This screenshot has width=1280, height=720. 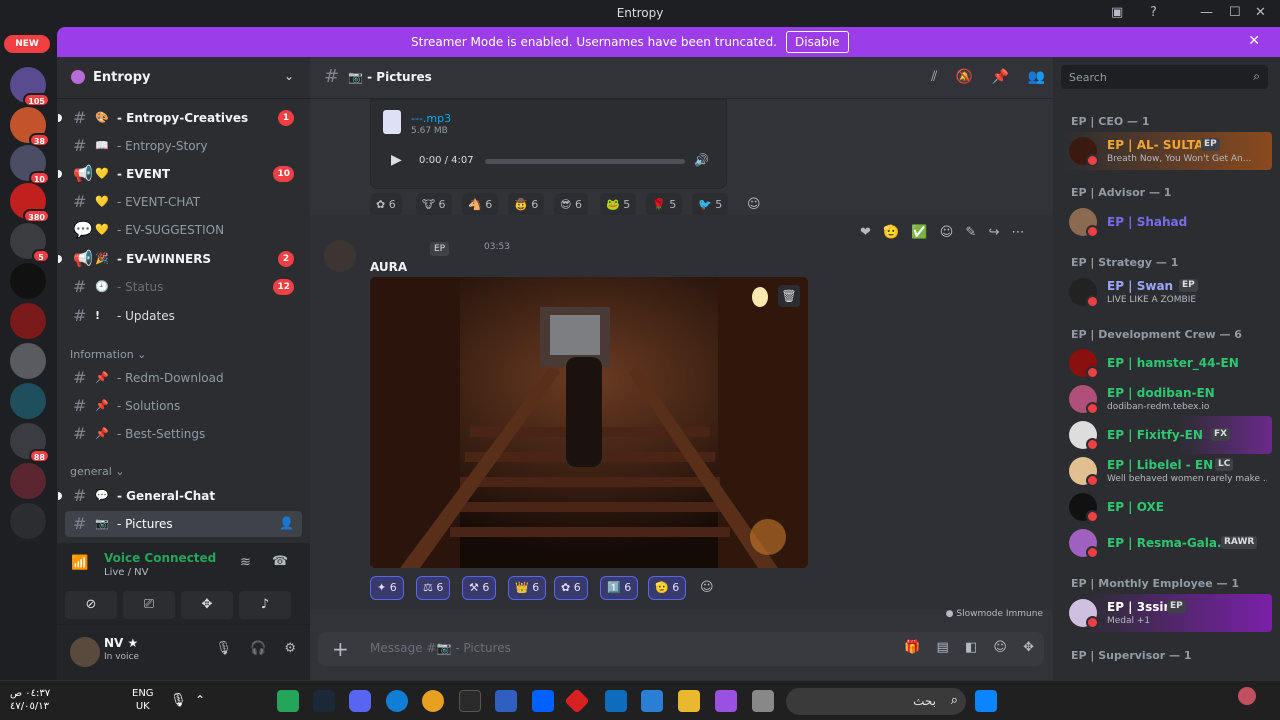 I want to click on epic-games-icon, so click(x=470, y=701).